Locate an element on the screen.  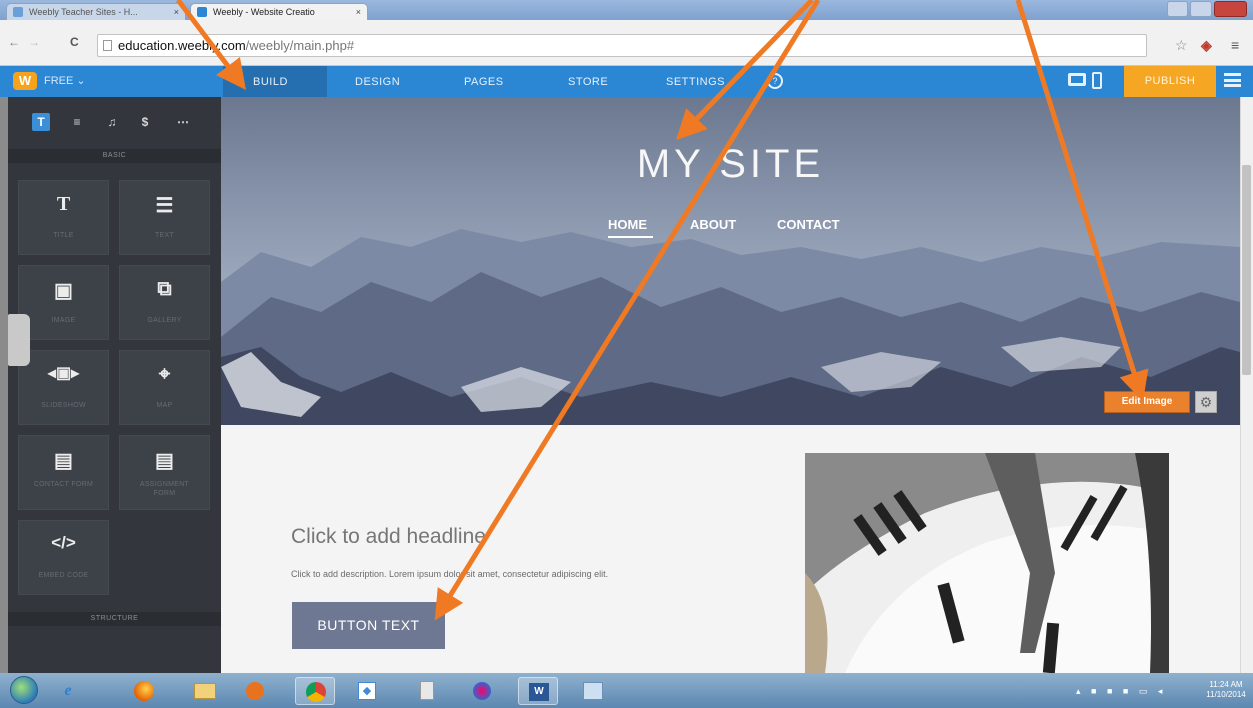
element-label: CONTACT FORM is located at coordinates (63, 484).